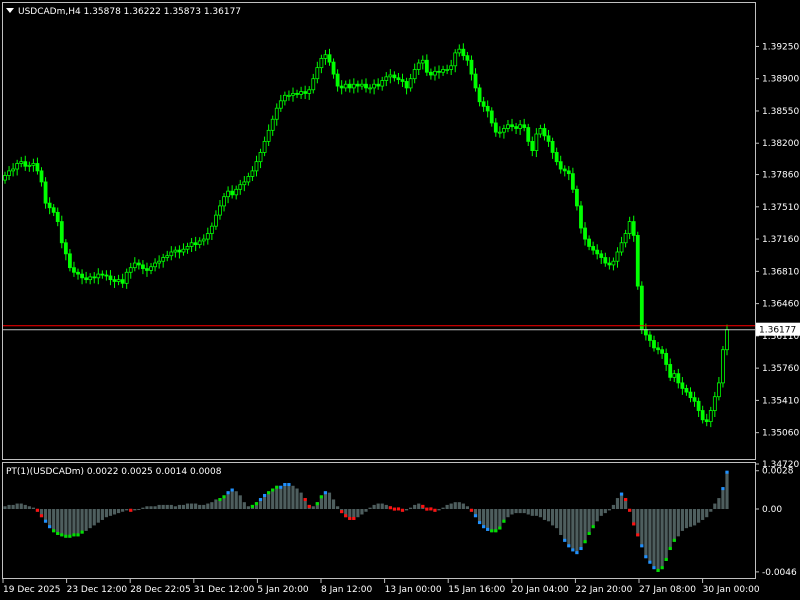  I want to click on price-tick-label: 1.38900, so click(780, 80).